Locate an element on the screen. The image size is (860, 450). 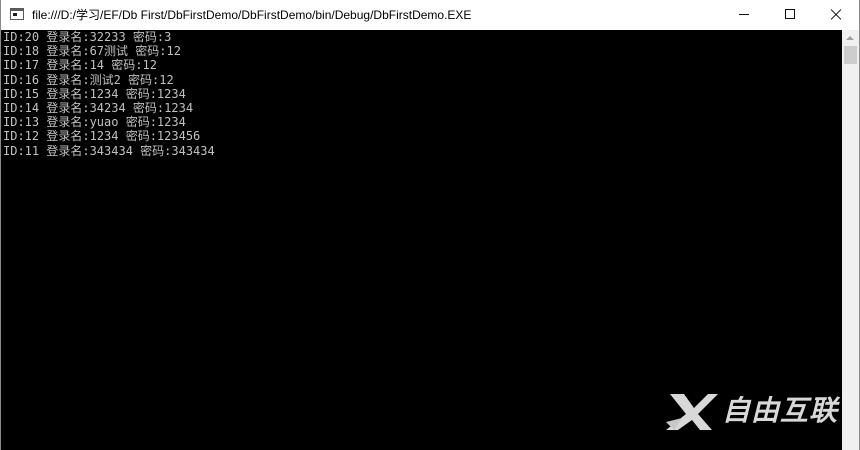
close-button is located at coordinates (836, 15).